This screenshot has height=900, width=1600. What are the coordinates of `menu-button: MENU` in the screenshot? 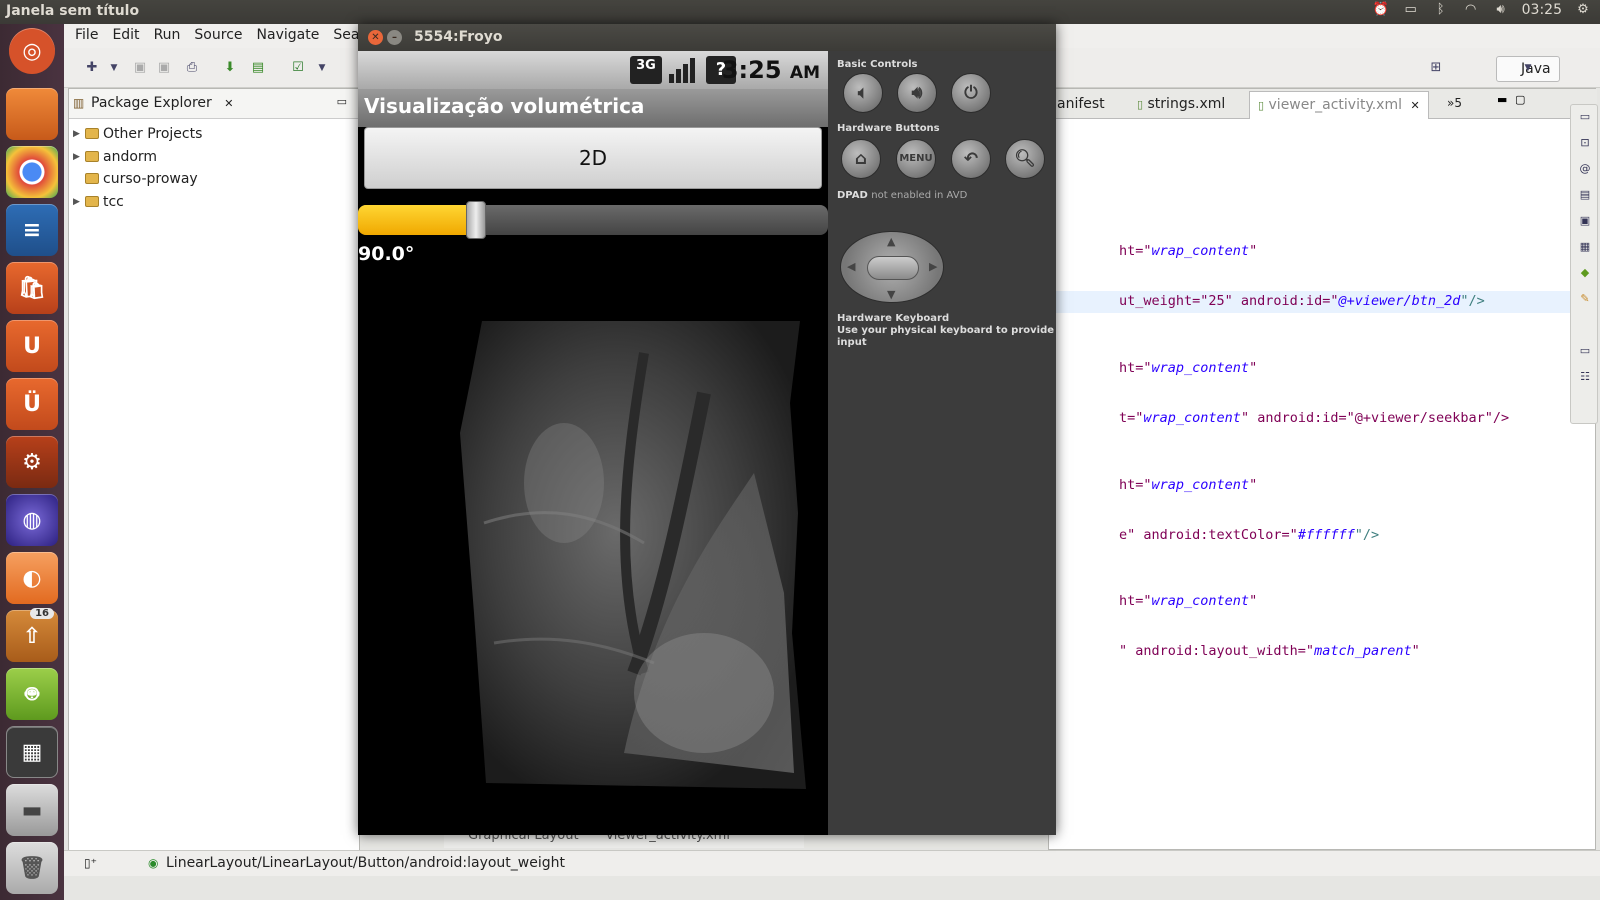 It's located at (916, 159).